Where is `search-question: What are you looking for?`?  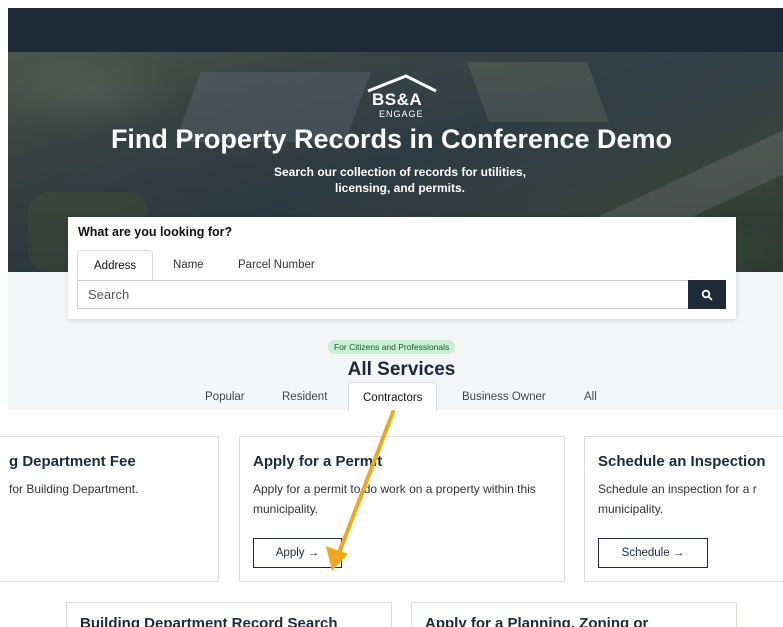 search-question: What are you looking for? is located at coordinates (155, 232).